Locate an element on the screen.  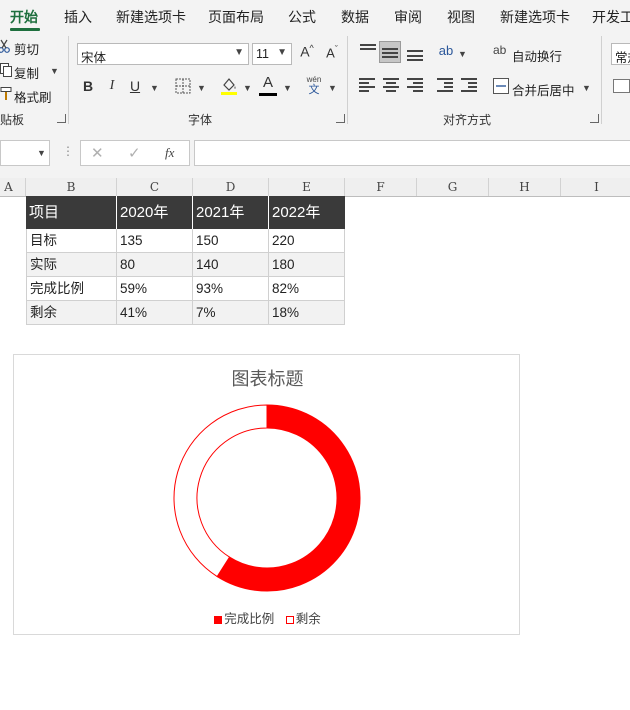
column-header-g: G is located at coordinates (453, 187).